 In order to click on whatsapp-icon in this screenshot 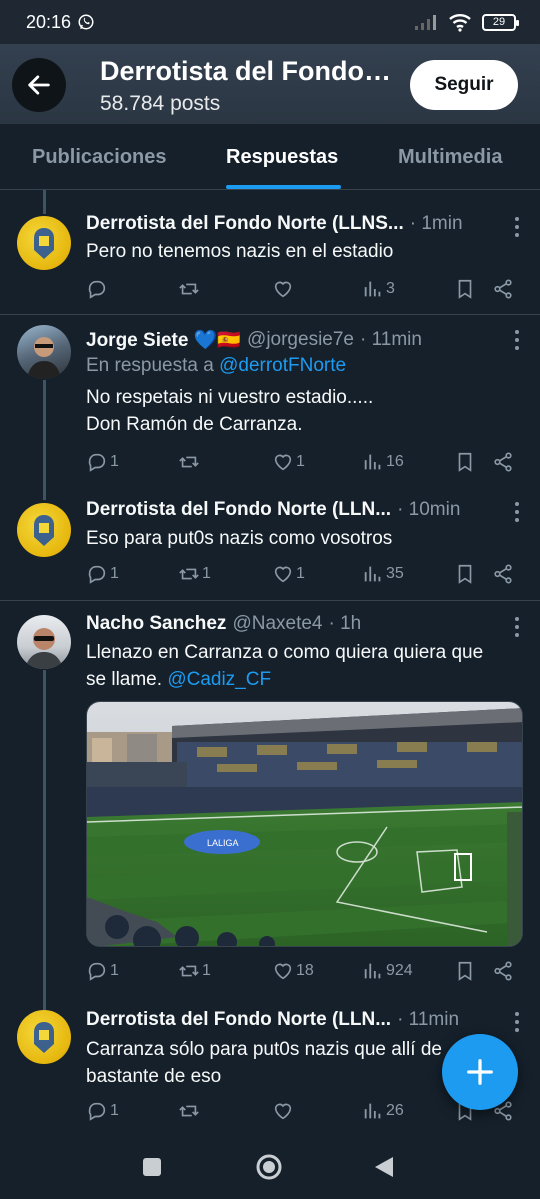, I will do `click(86, 22)`.